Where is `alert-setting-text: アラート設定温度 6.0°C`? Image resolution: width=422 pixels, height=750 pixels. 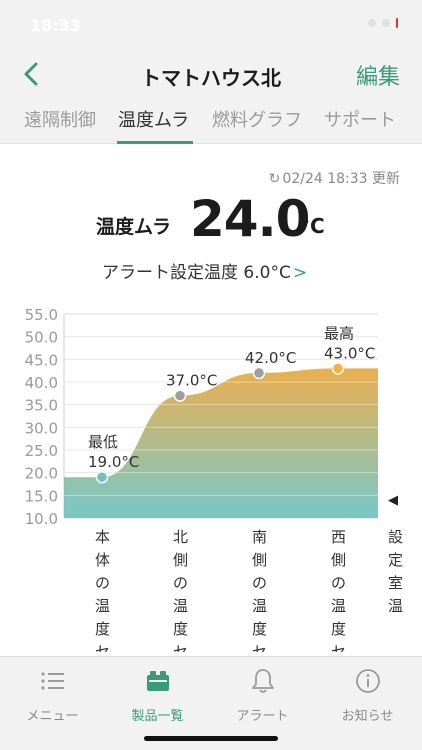 alert-setting-text: アラート設定温度 6.0°C is located at coordinates (196, 273).